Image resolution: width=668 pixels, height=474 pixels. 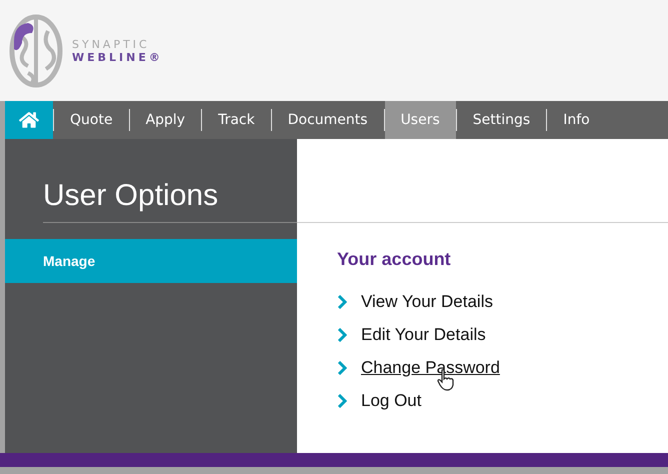 I want to click on home-tab, so click(x=29, y=120).